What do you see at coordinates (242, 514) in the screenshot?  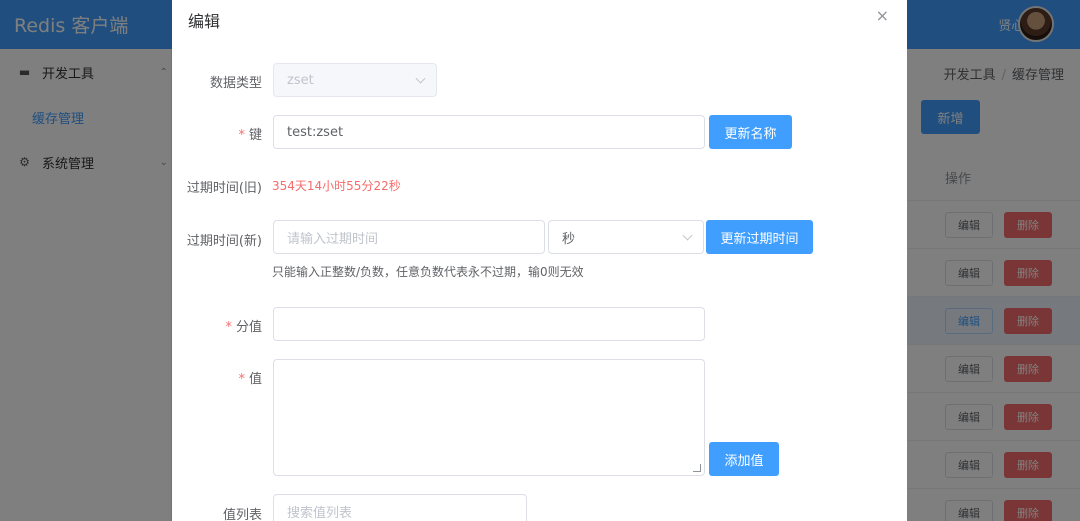 I see `value-list-label: 值列表` at bounding box center [242, 514].